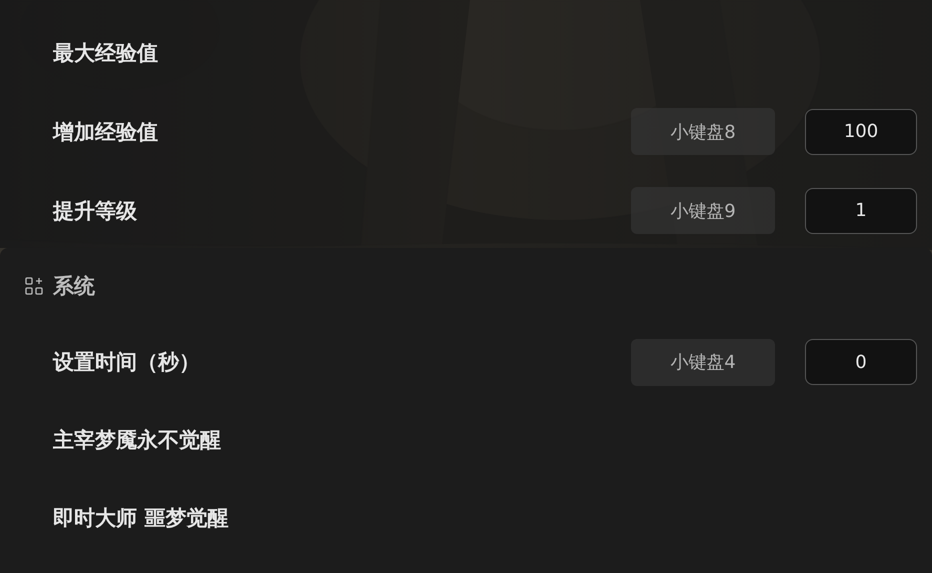  Describe the element at coordinates (127, 362) in the screenshot. I see `option-label: 设置时间（秒）` at that location.